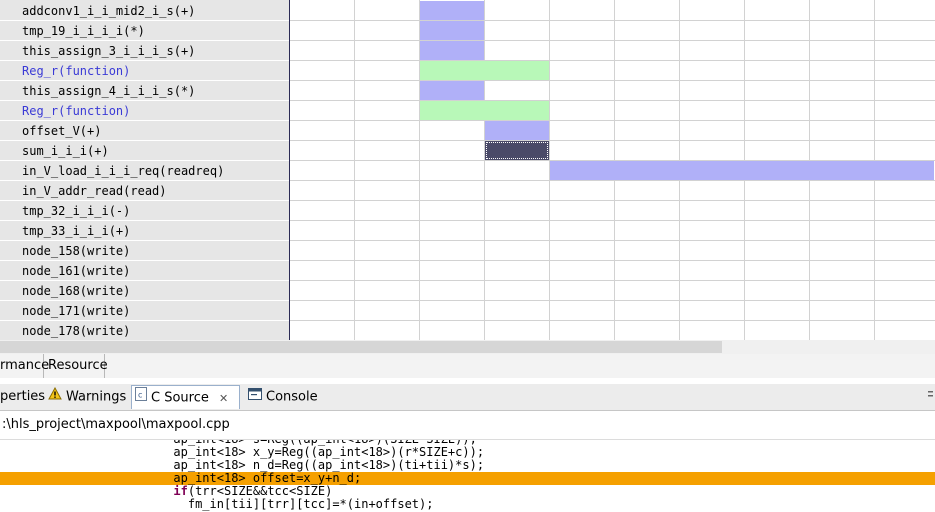 Image resolution: width=935 pixels, height=512 pixels. Describe the element at coordinates (144, 231) in the screenshot. I see `operation-row: tmp_33_i_i_i(+)` at that location.